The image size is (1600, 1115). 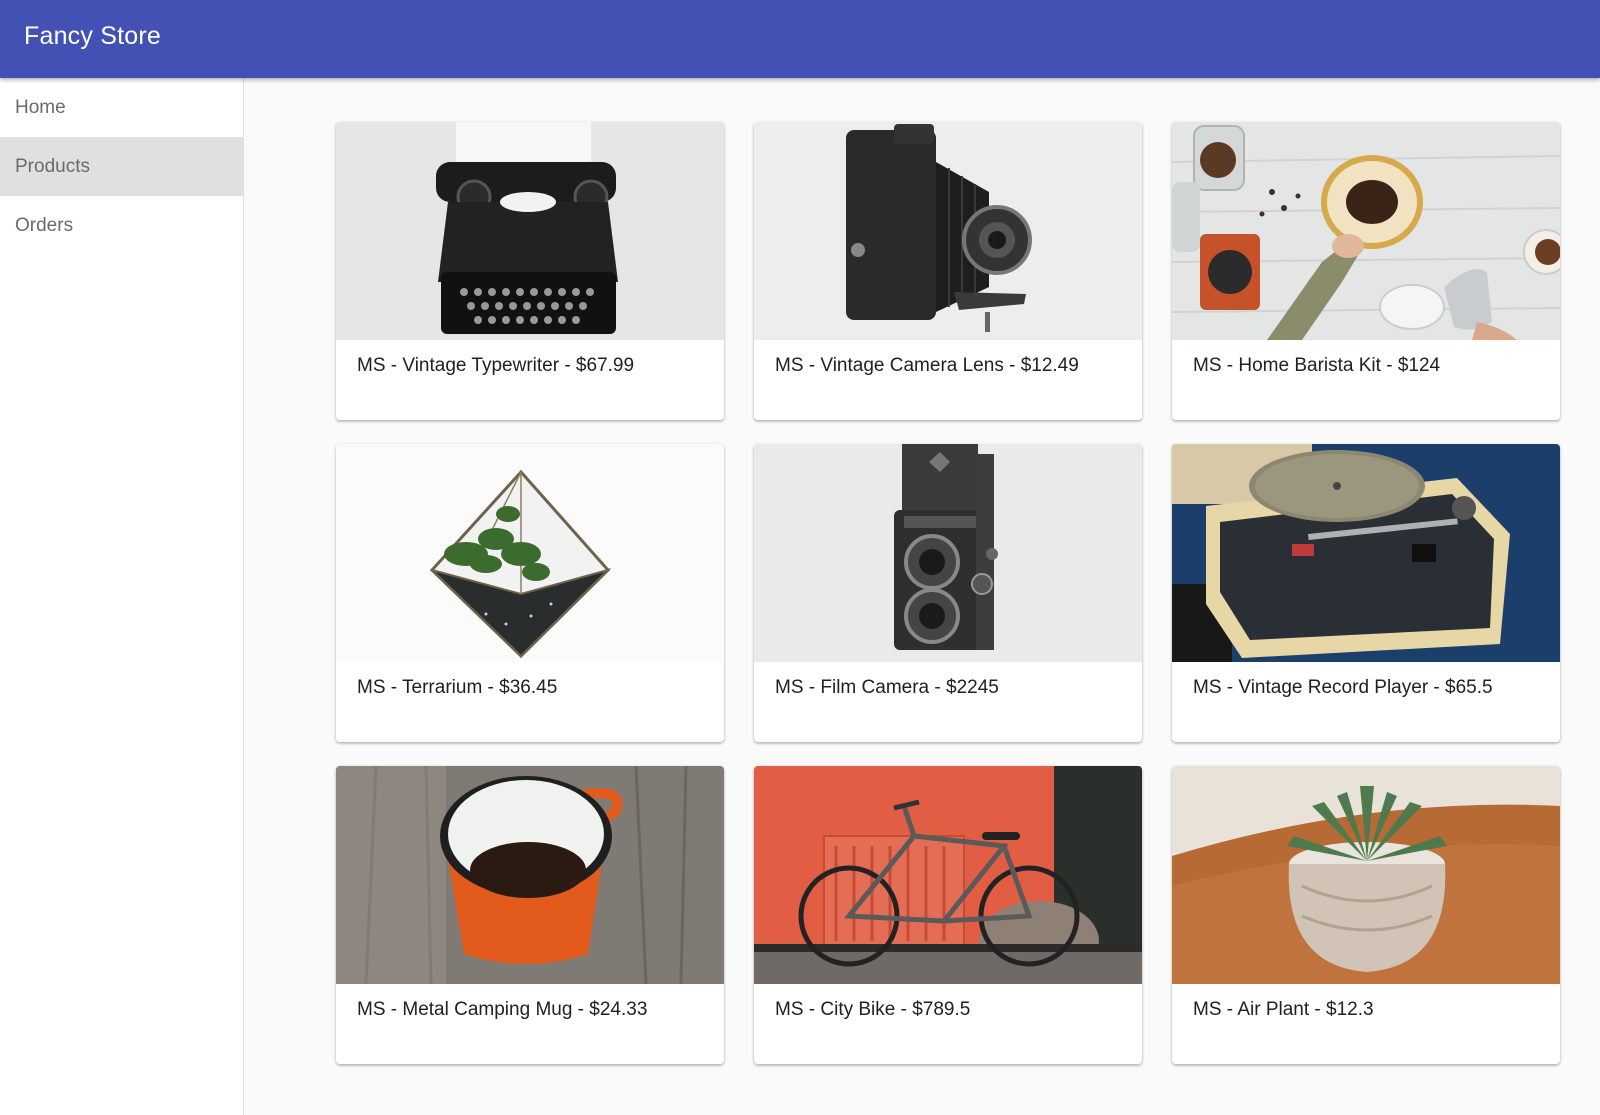 What do you see at coordinates (122, 596) in the screenshot?
I see `sidebar: Home Products Orders` at bounding box center [122, 596].